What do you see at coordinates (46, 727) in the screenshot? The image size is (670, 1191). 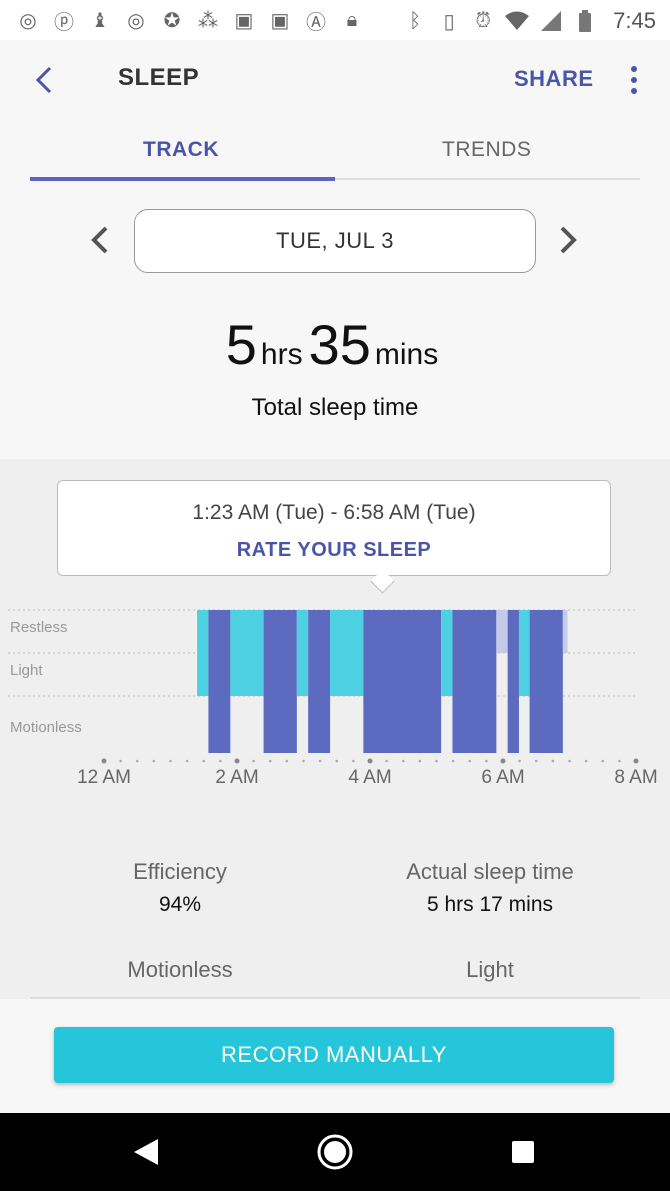 I see `y-level-label: Motionless` at bounding box center [46, 727].